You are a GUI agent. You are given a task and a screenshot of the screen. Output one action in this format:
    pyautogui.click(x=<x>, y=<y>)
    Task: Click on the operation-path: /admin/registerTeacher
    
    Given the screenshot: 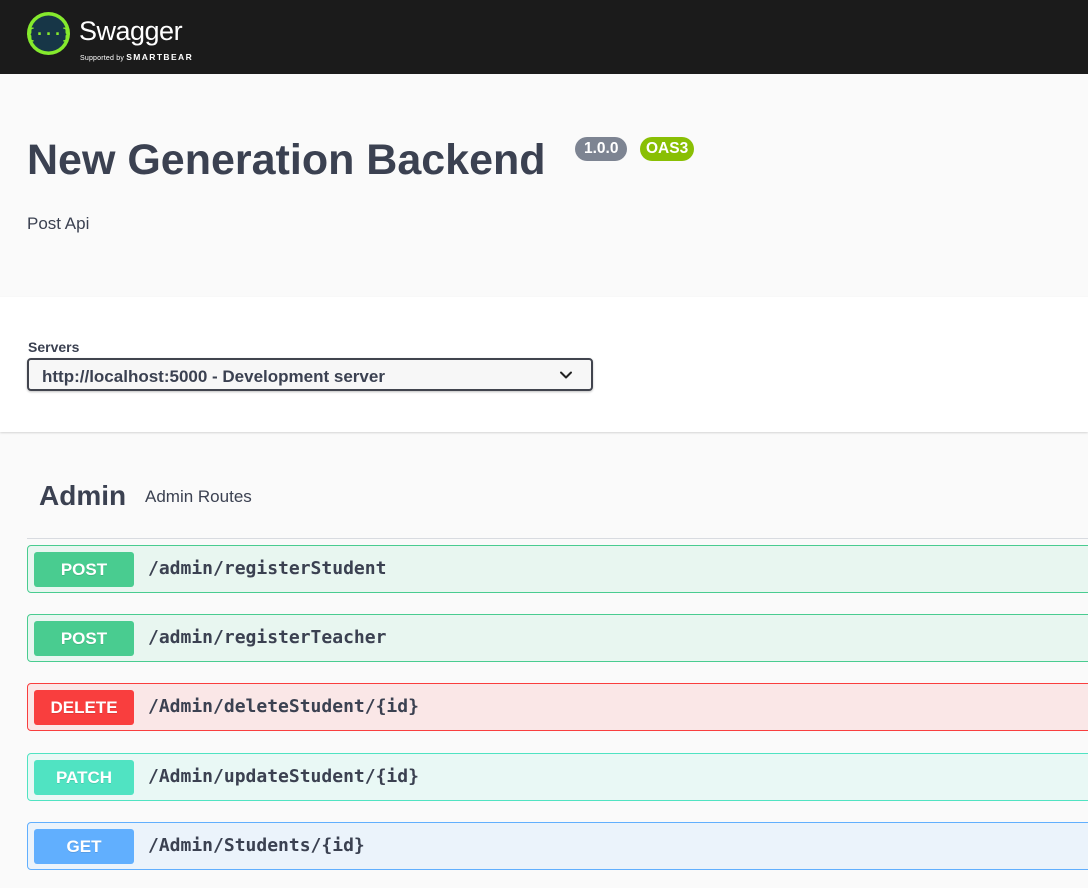 What is the action you would take?
    pyautogui.click(x=267, y=637)
    